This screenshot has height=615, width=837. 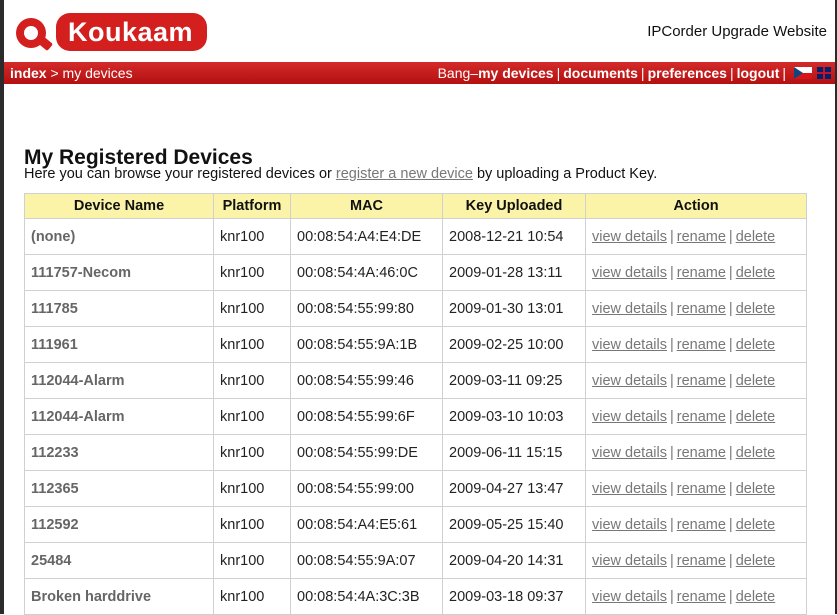 I want to click on device-name-cell: 112044-Alarm, so click(x=119, y=416).